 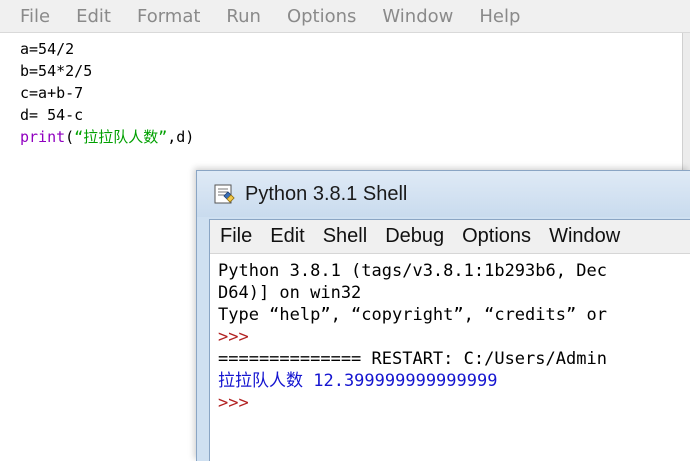 What do you see at coordinates (43, 137) in the screenshot?
I see `print-keyword: print` at bounding box center [43, 137].